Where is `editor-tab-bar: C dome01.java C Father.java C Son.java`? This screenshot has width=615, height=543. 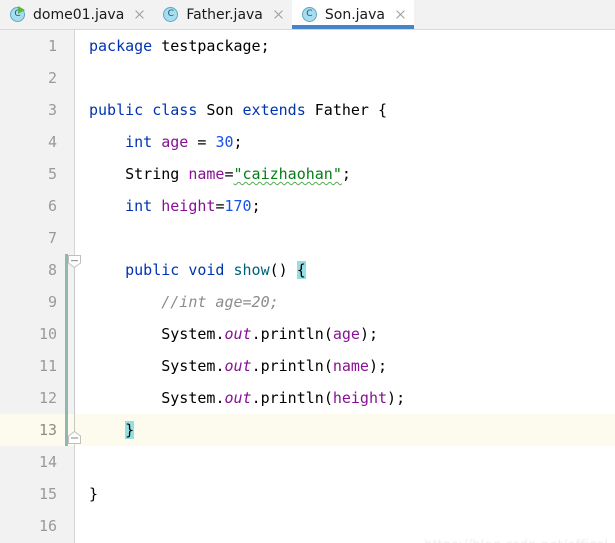
editor-tab-bar: C dome01.java C Father.java C Son.java is located at coordinates (307, 15).